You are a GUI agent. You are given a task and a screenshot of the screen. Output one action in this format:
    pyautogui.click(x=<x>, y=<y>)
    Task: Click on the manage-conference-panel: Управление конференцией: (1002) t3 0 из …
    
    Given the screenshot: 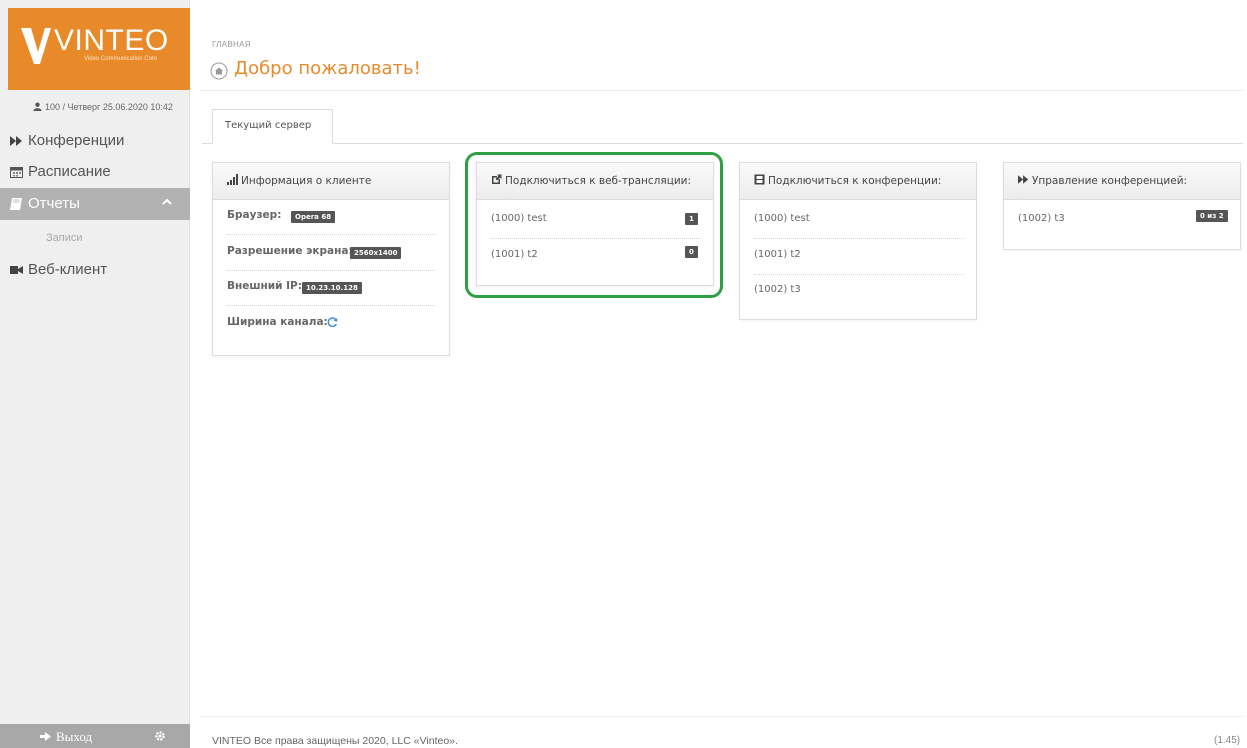 What is the action you would take?
    pyautogui.click(x=1122, y=206)
    